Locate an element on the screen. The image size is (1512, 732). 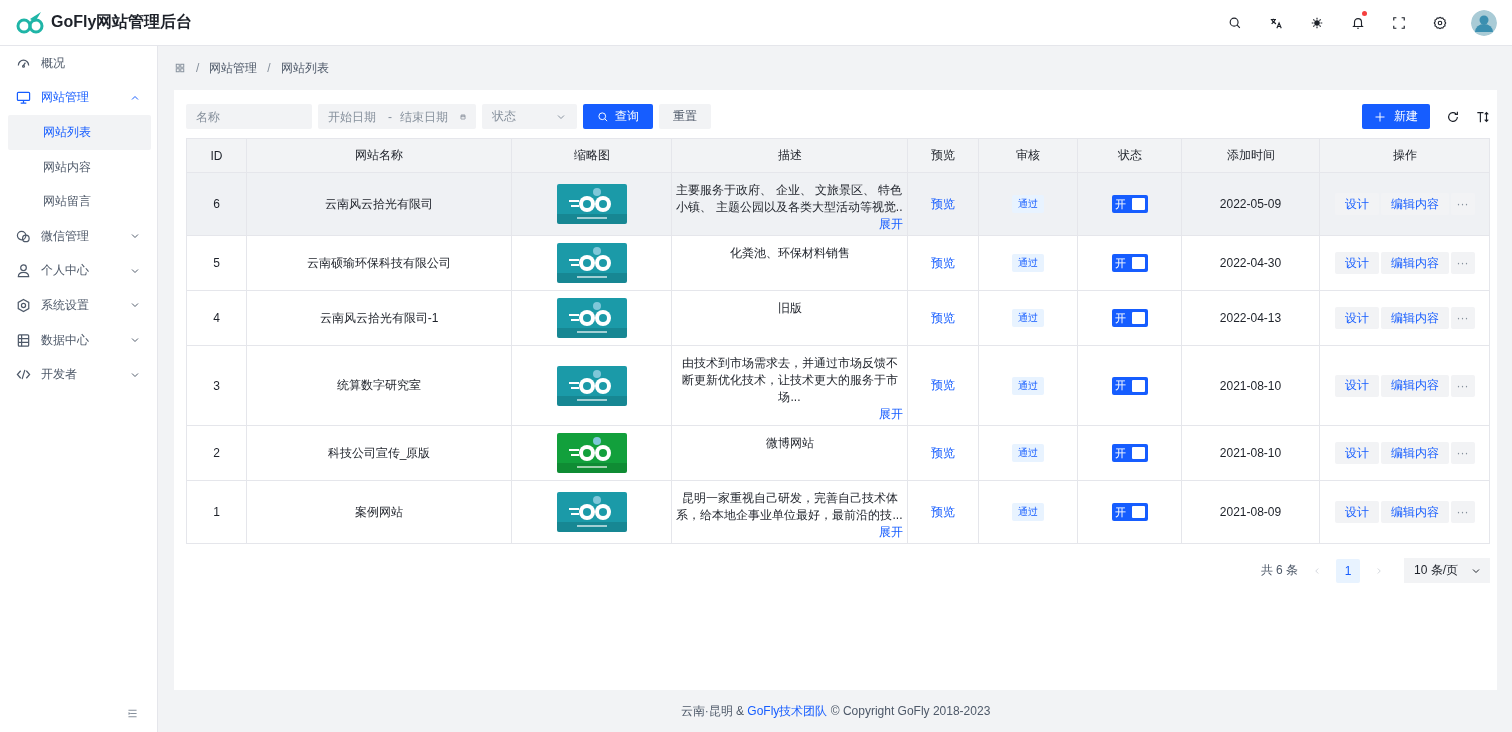
table-cell: 科技公司宣传_原版 is located at coordinates (379, 453).